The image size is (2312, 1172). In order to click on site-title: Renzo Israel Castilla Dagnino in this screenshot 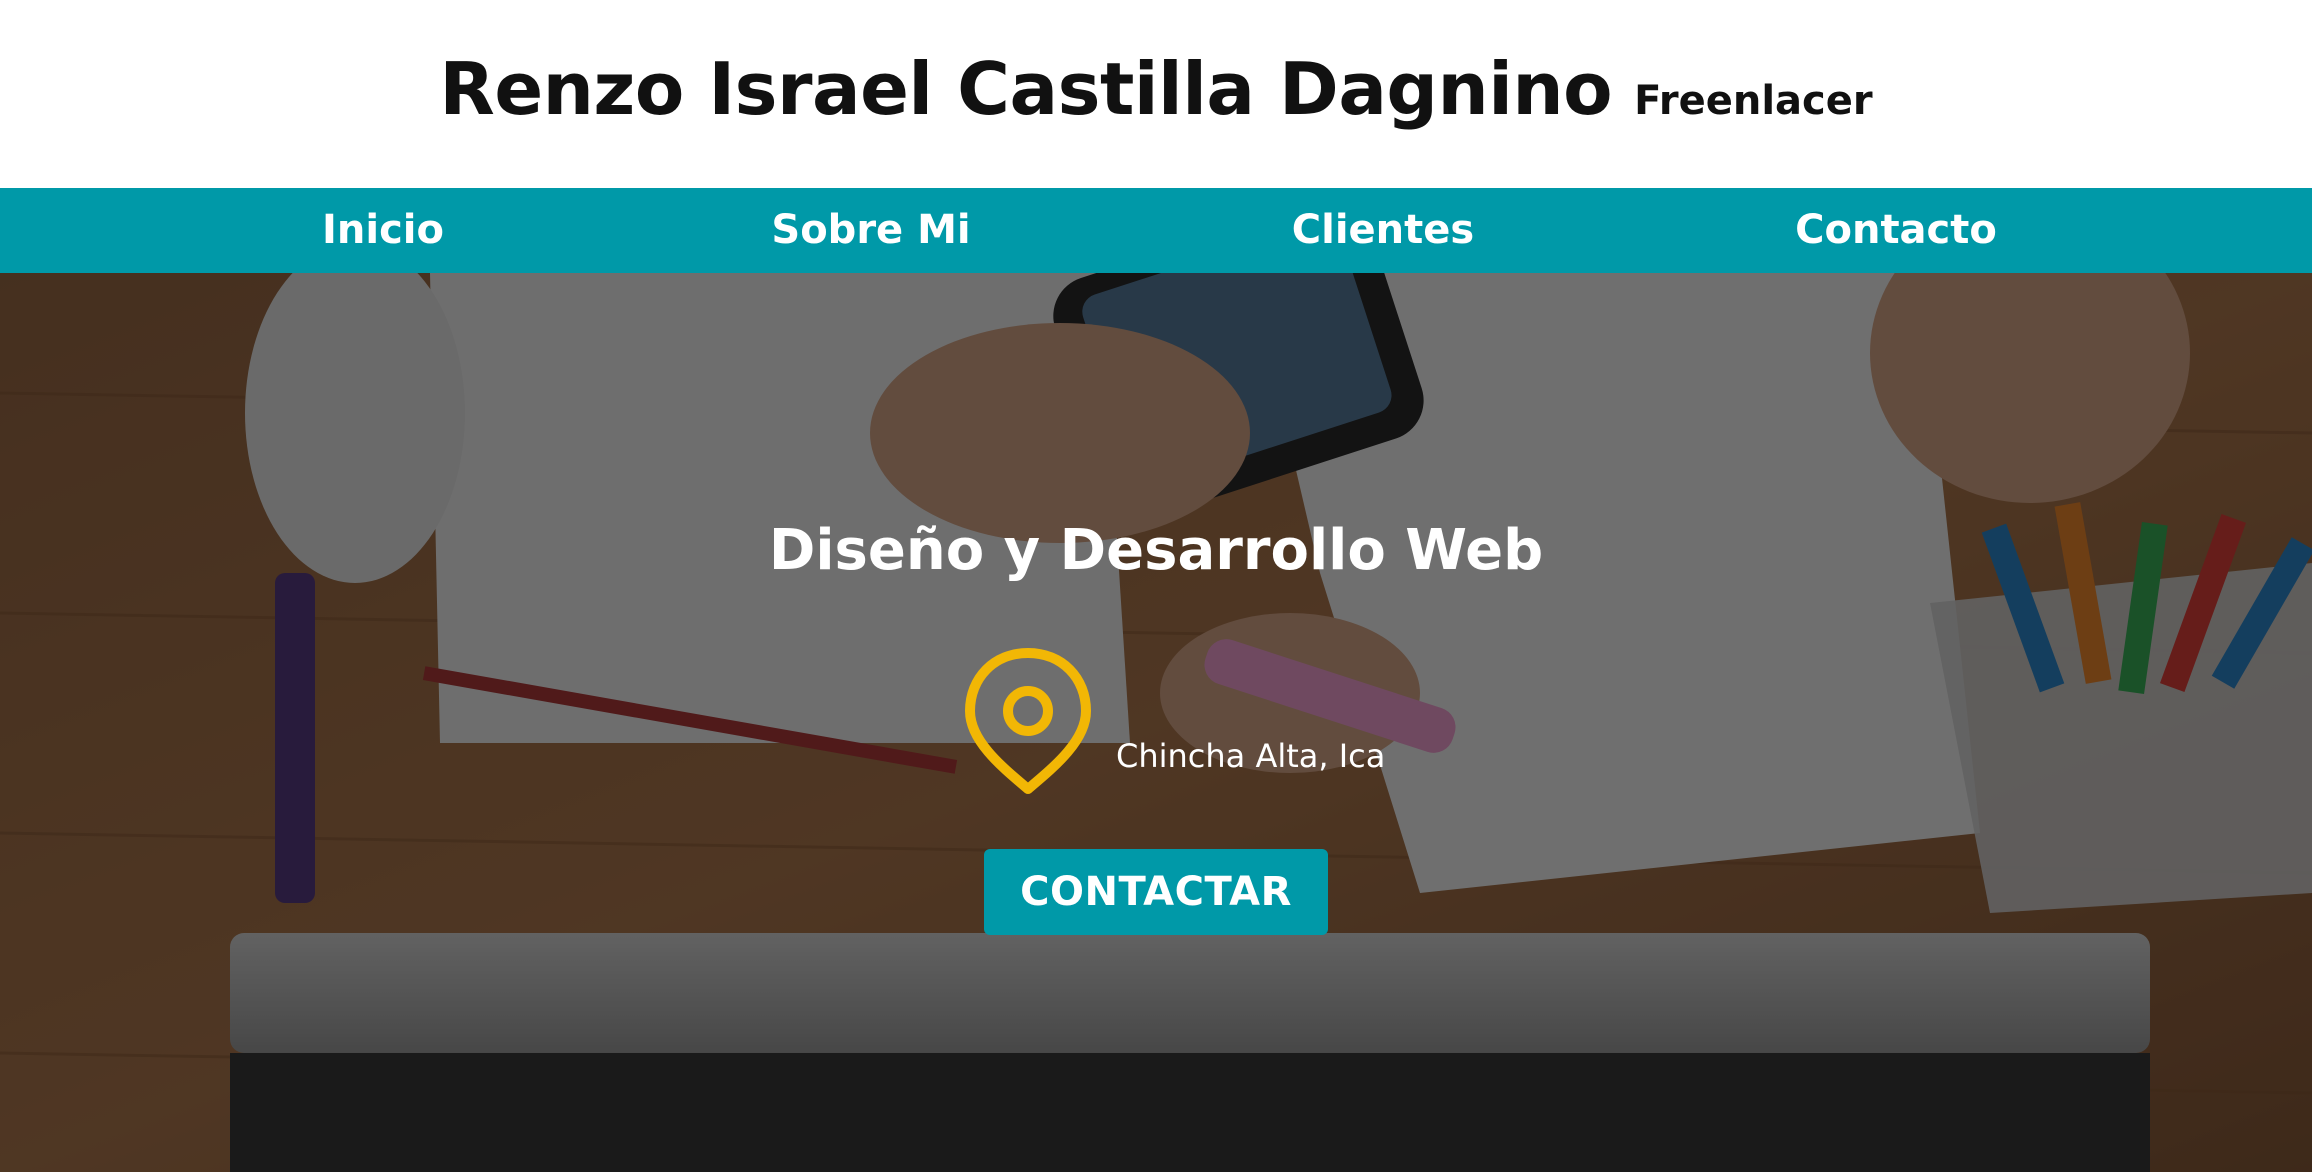, I will do `click(1026, 89)`.